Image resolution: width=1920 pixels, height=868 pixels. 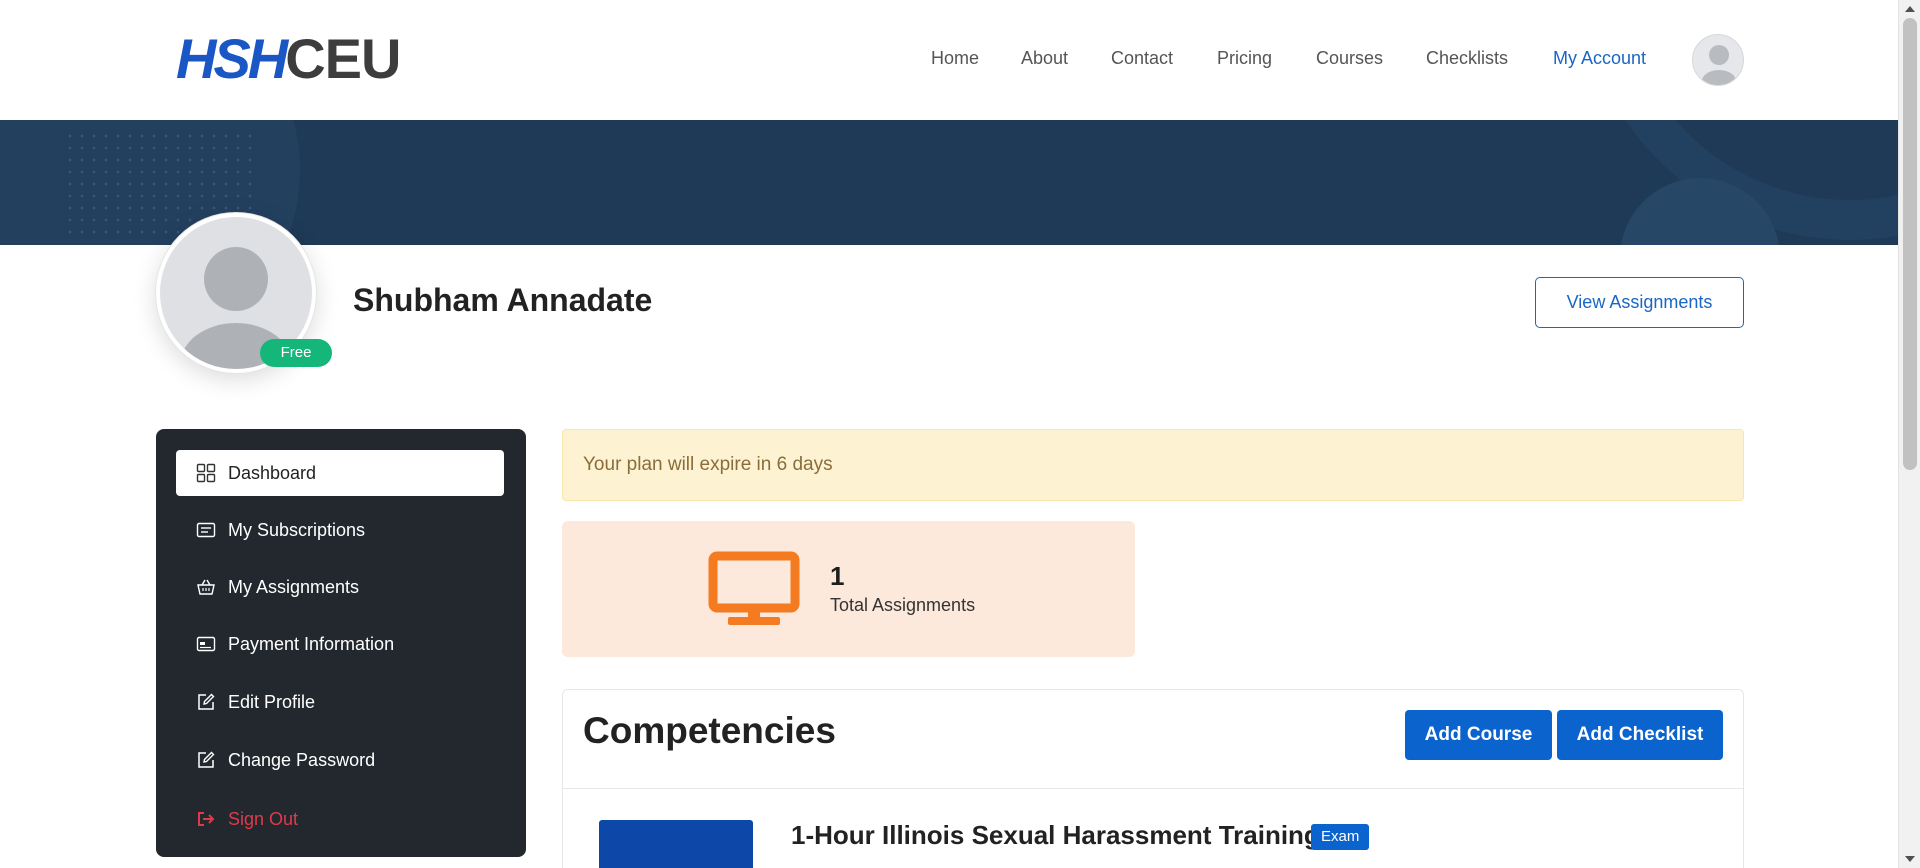 What do you see at coordinates (503, 300) in the screenshot?
I see `user-name: Shubham Annadate` at bounding box center [503, 300].